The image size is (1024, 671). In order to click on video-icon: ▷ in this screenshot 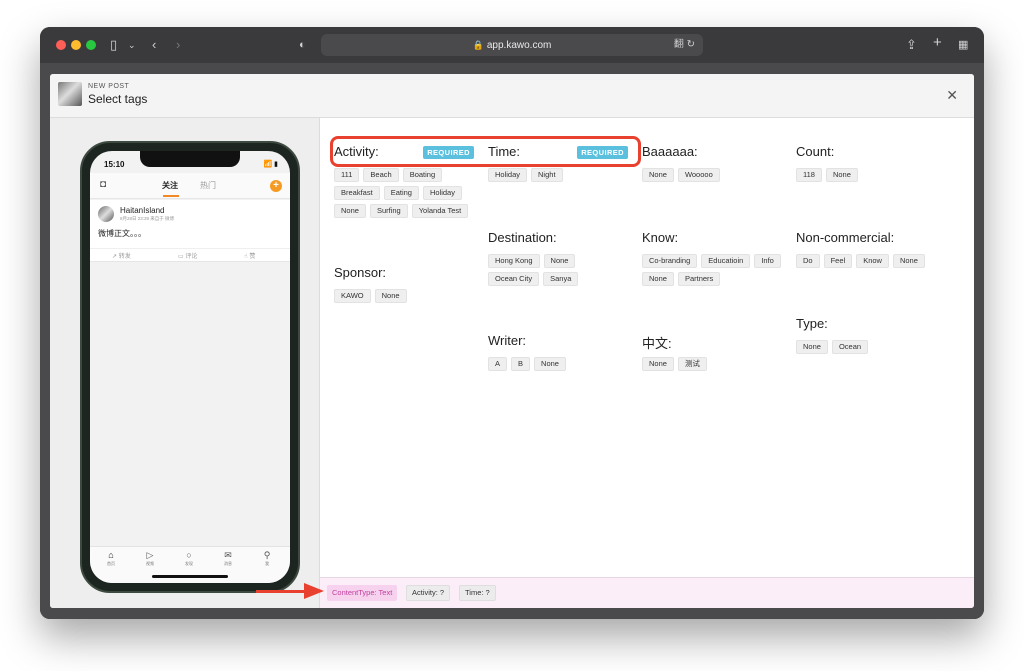, I will do `click(150, 555)`.